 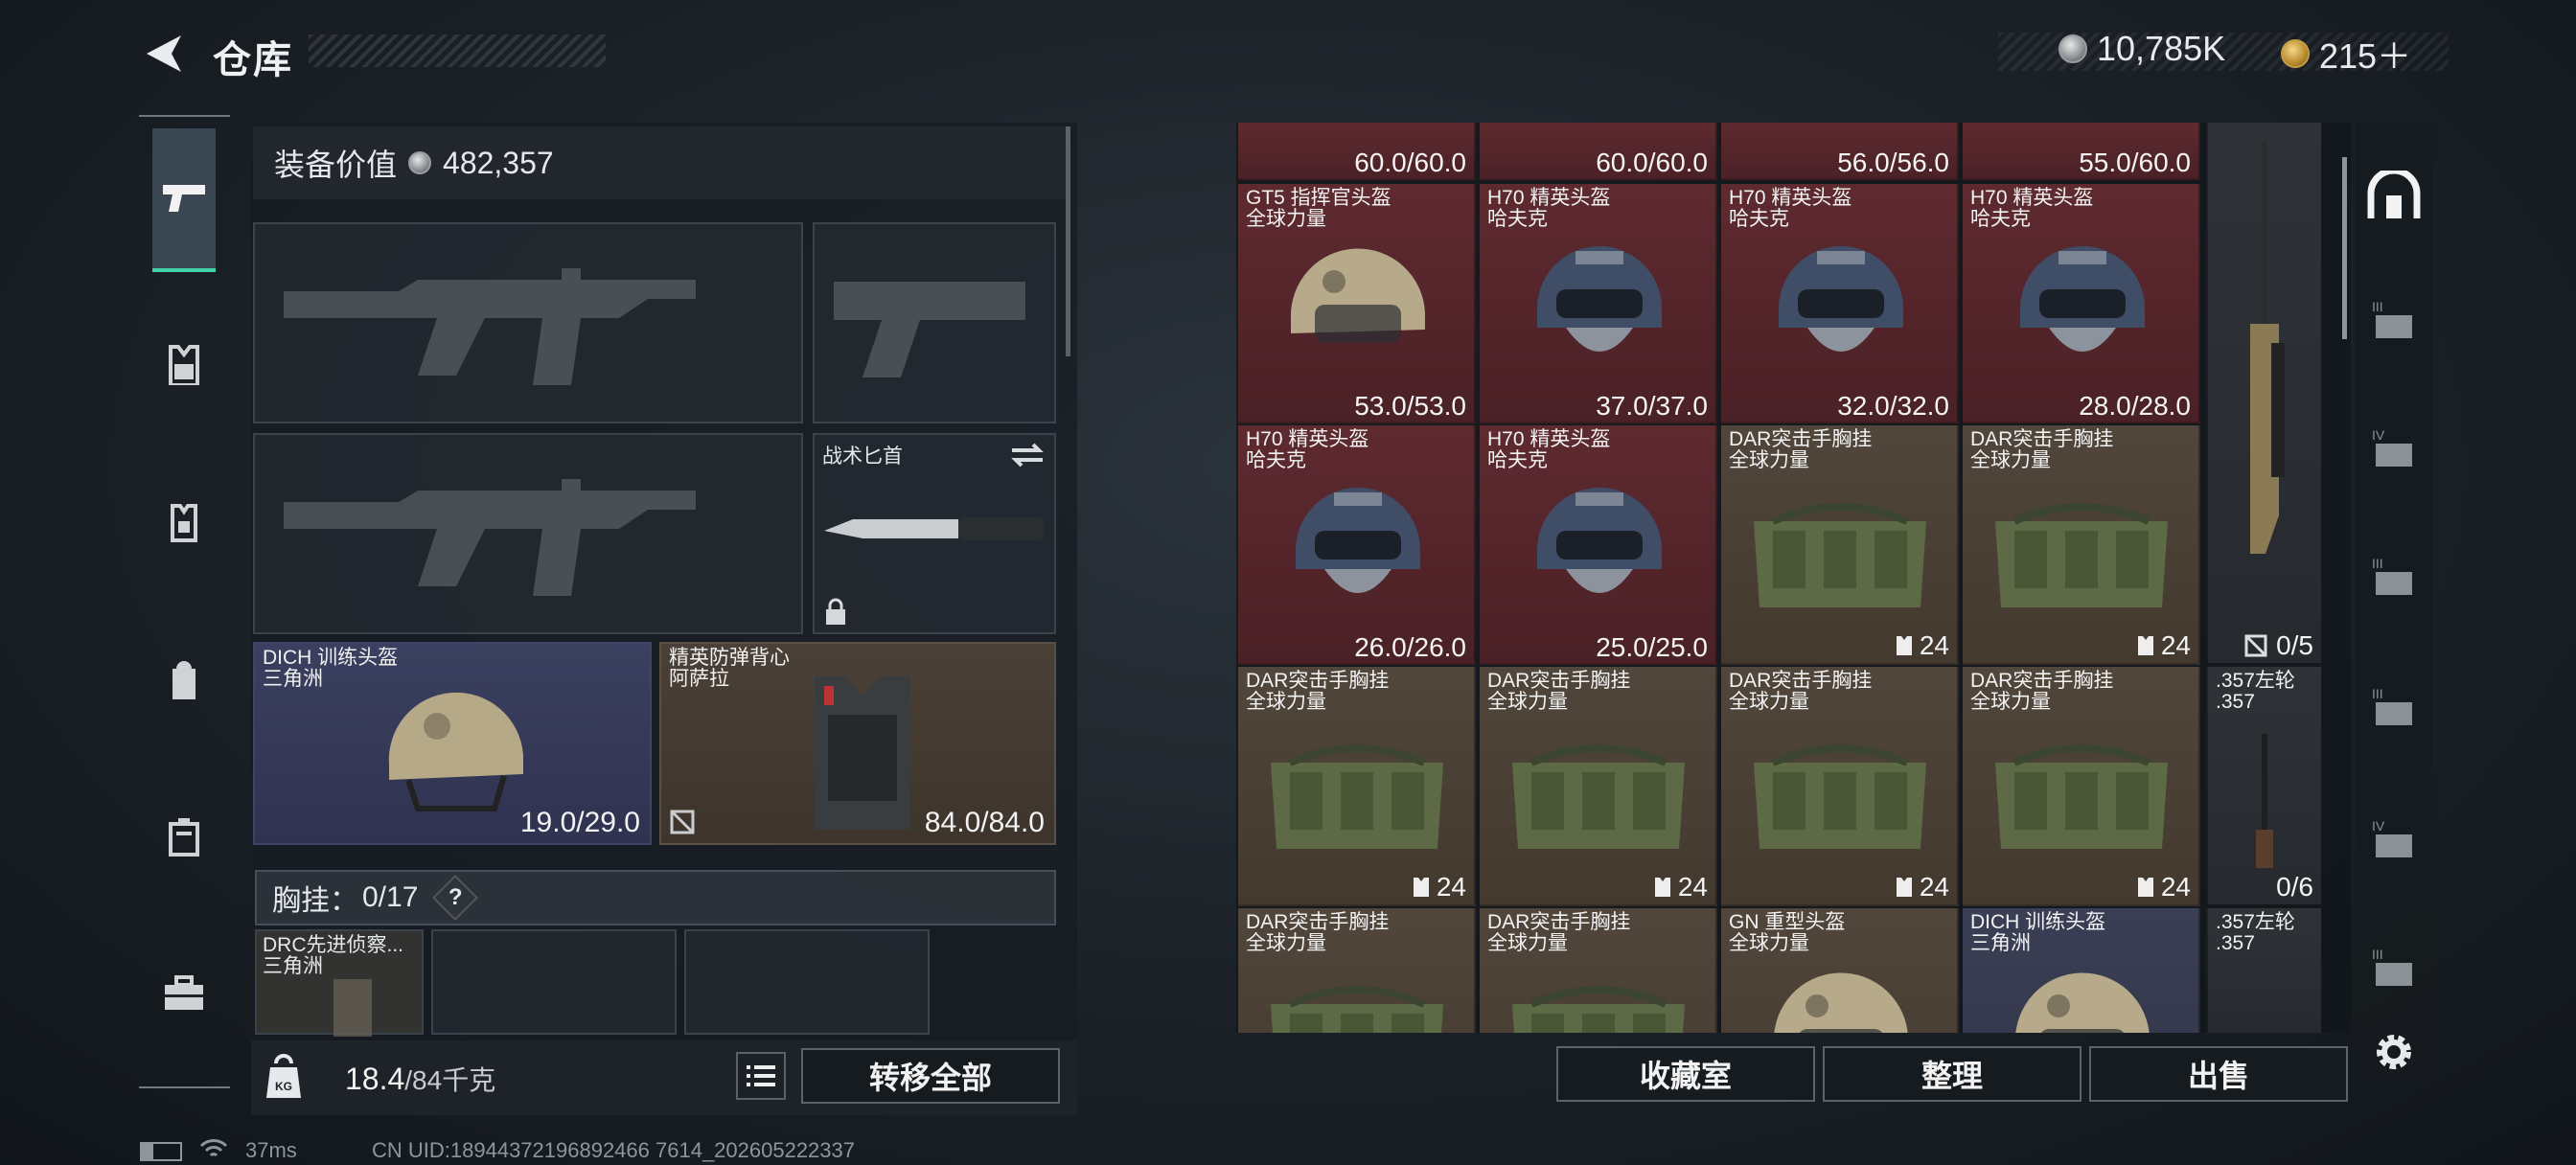 I want to click on sell-button: 出售, so click(x=2218, y=1074).